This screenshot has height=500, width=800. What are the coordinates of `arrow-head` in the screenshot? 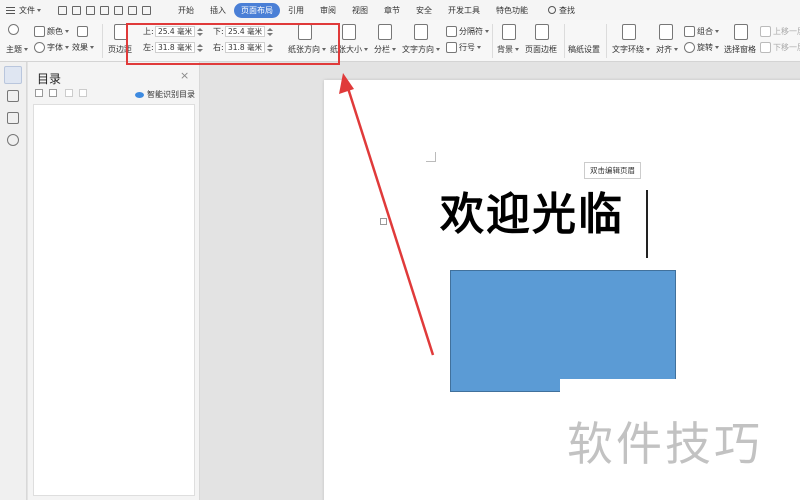 It's located at (346, 83).